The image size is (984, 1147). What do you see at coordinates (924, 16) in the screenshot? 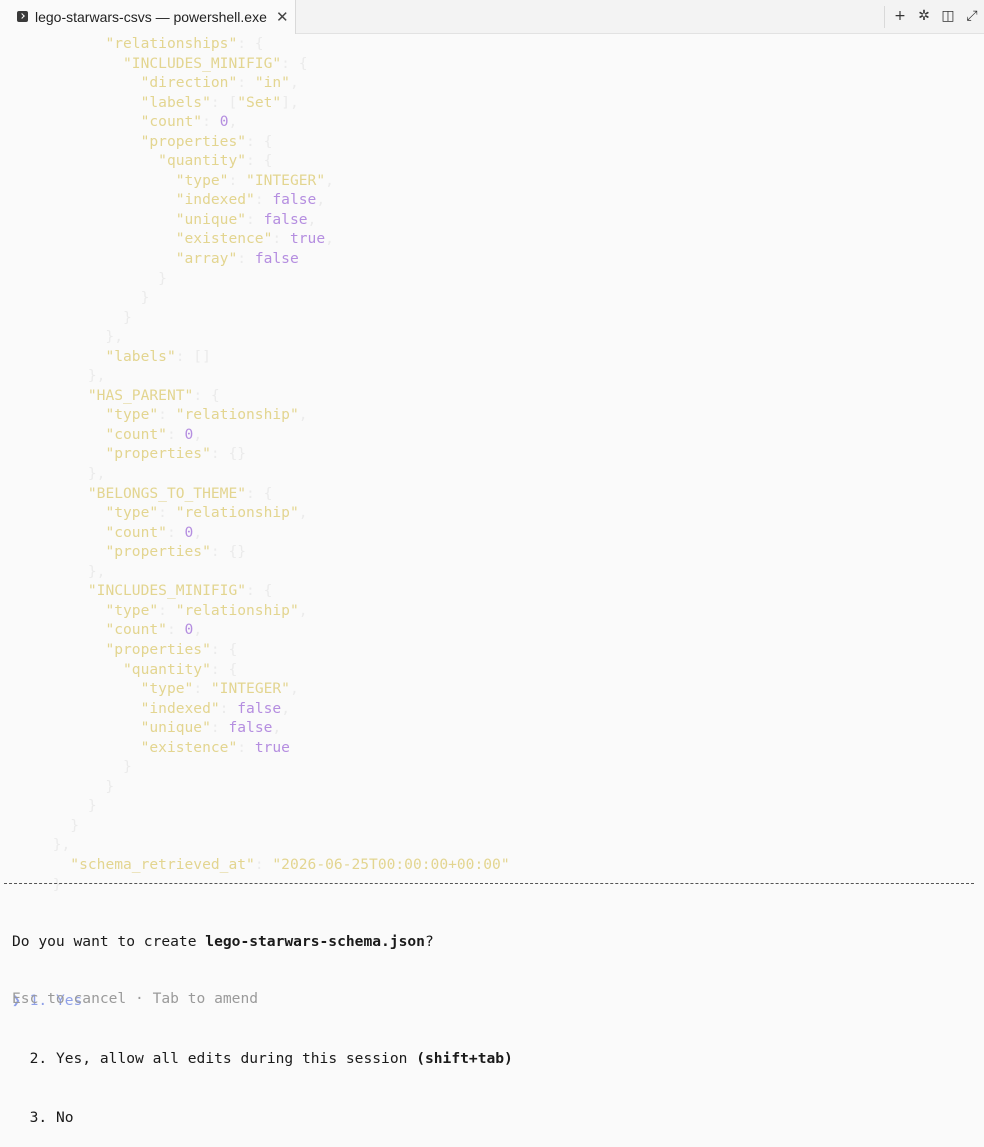
I see `sparkle-icon: ✲` at bounding box center [924, 16].